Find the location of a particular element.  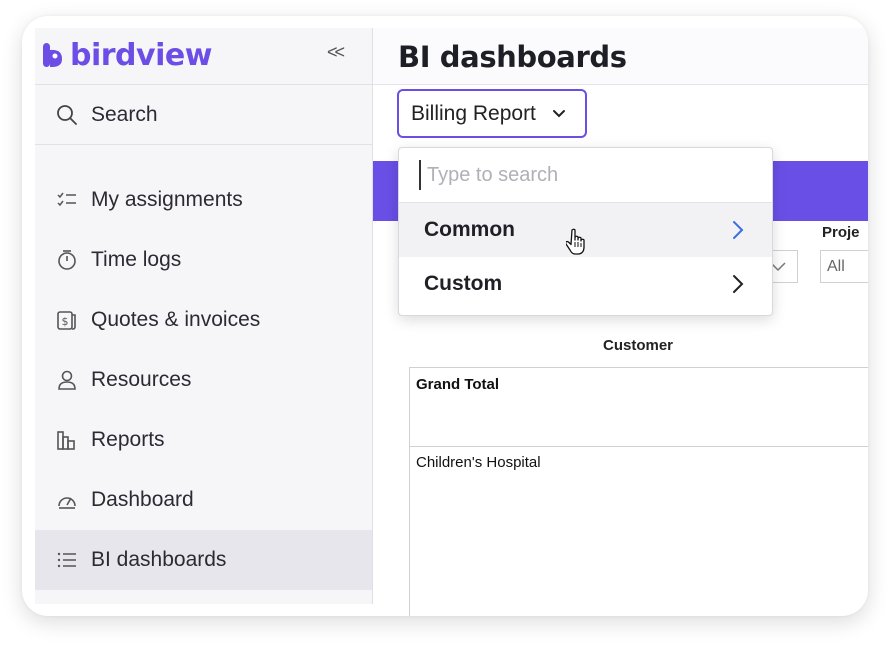

page-header: BI dashboards is located at coordinates (620, 56).